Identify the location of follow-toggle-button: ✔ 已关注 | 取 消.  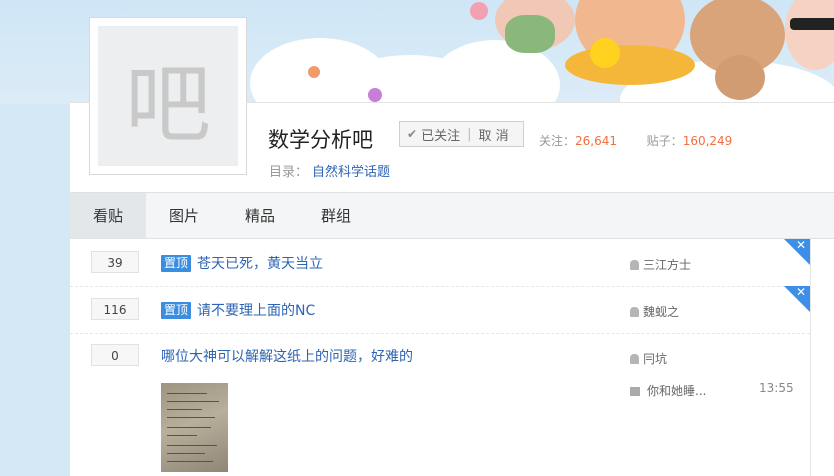
(461, 134).